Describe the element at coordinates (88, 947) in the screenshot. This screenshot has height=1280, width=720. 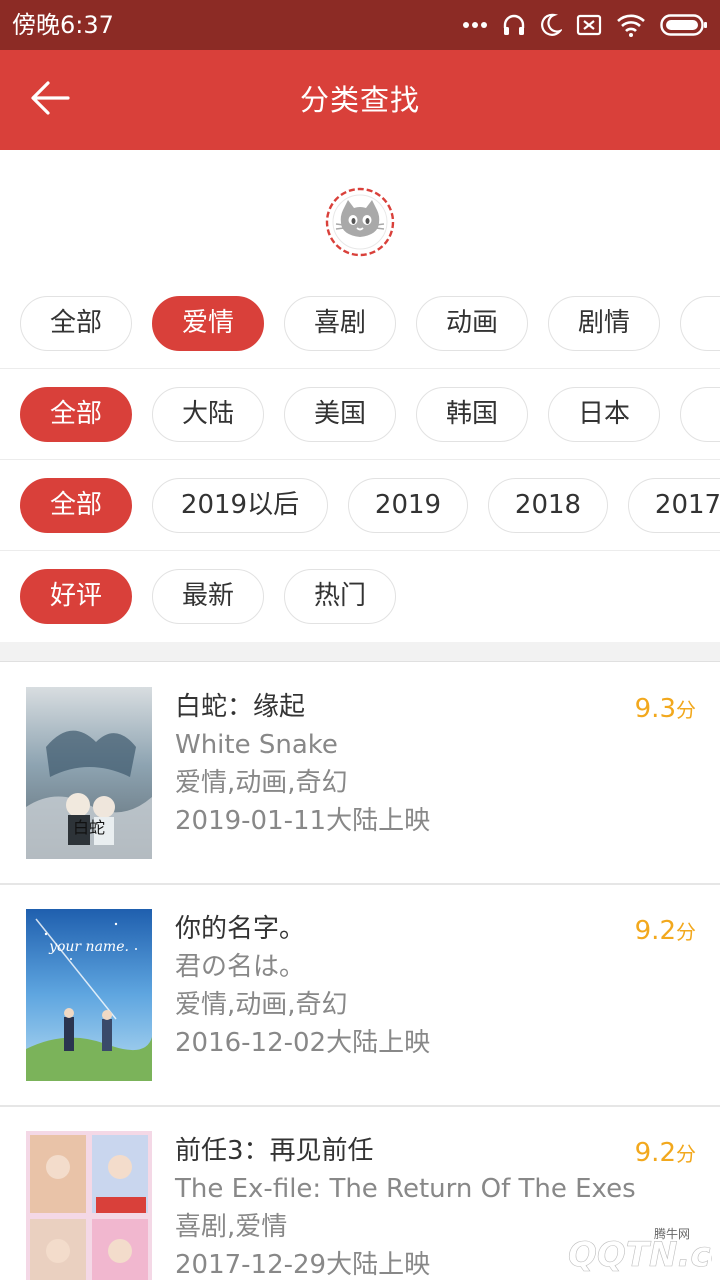
I see `svg-text: your name.` at that location.